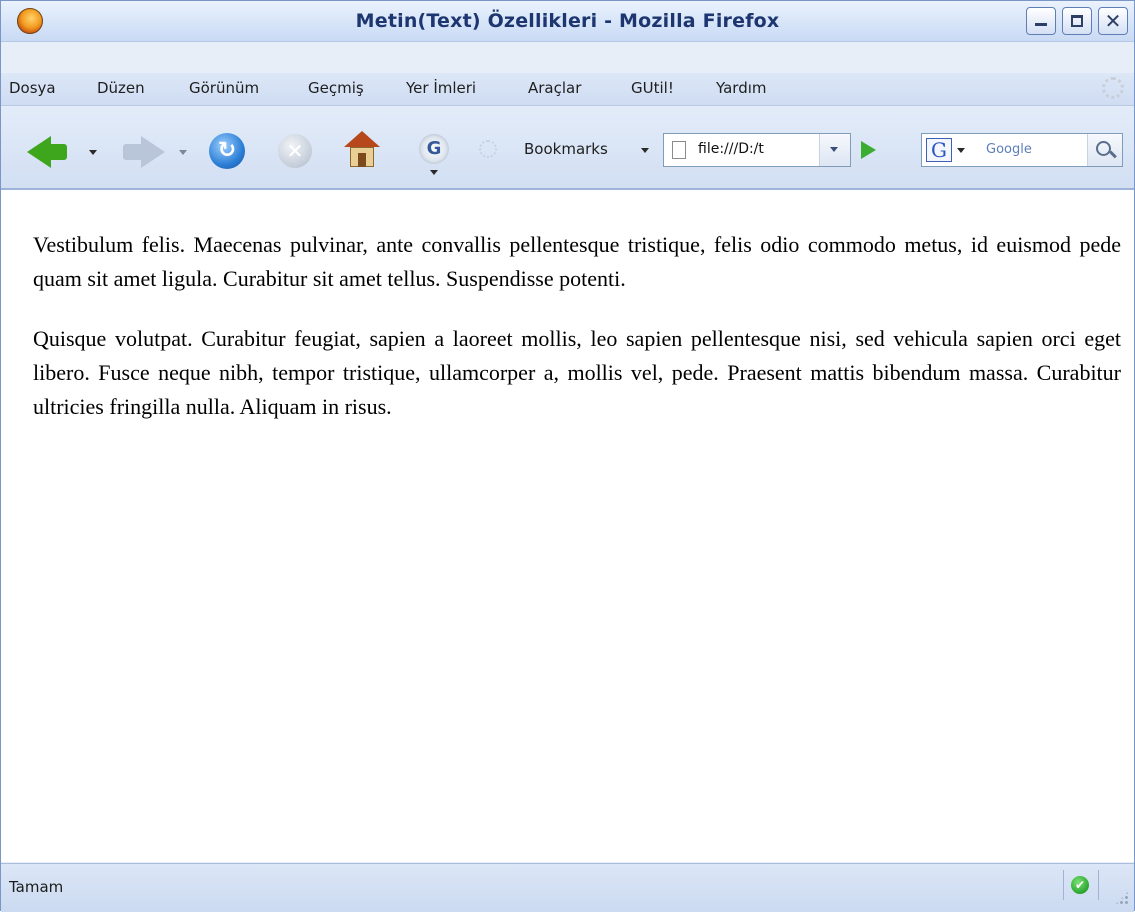 The width and height of the screenshot is (1135, 912). I want to click on security-status-panel: ✔, so click(1081, 885).